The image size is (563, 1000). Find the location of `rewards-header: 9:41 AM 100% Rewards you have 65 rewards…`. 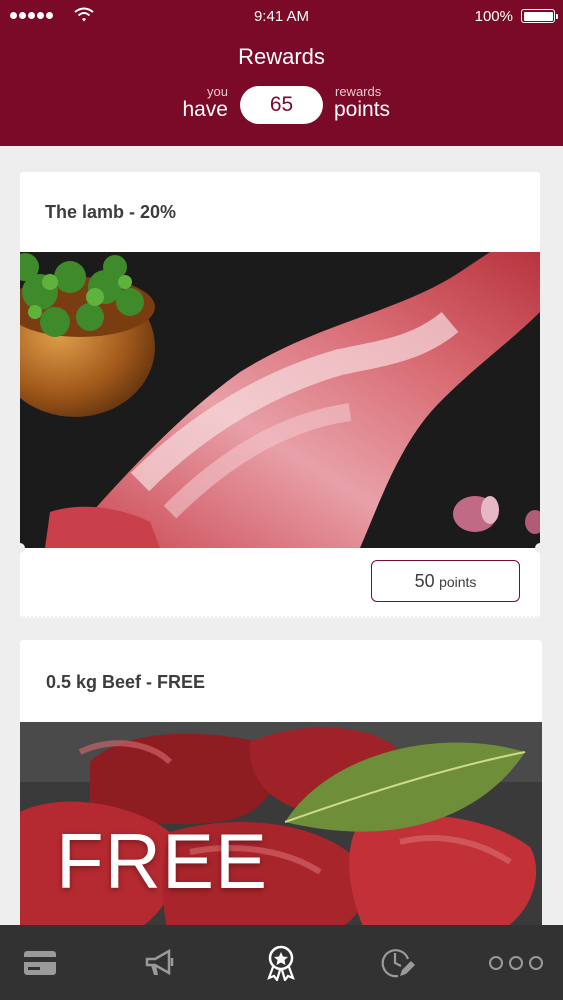

rewards-header: 9:41 AM 100% Rewards you have 65 rewards… is located at coordinates (281, 73).